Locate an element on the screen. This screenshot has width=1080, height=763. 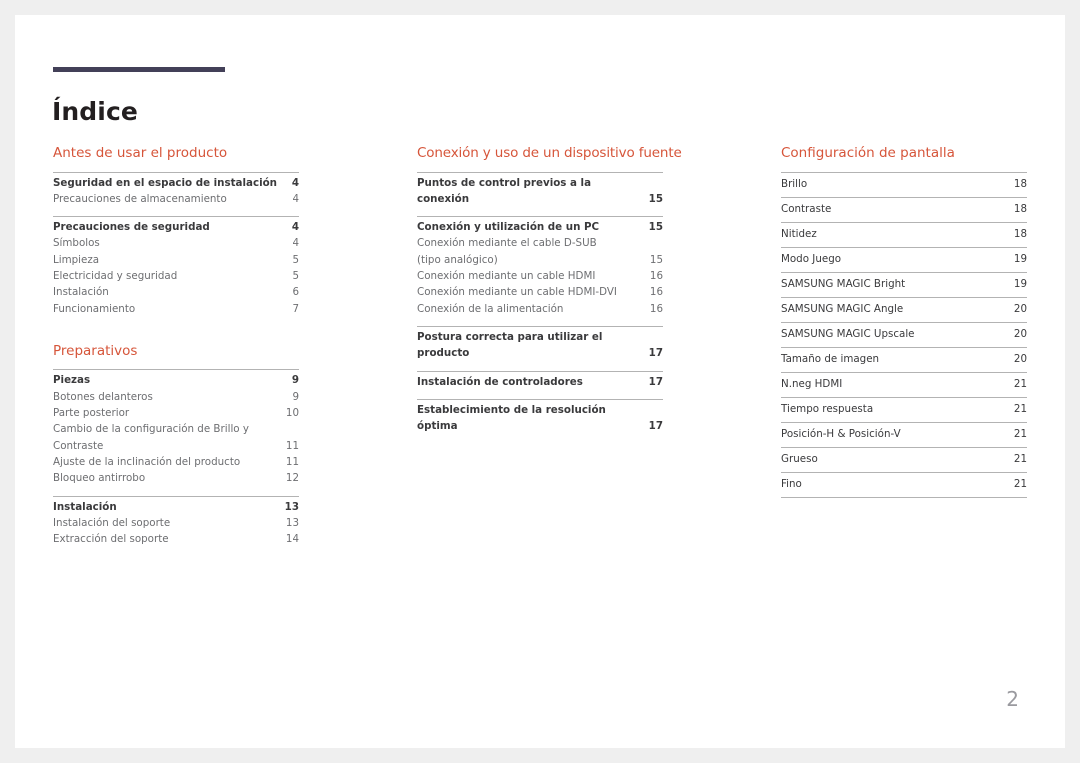
toc-entry-label: Funcionamiento is located at coordinates (94, 308).